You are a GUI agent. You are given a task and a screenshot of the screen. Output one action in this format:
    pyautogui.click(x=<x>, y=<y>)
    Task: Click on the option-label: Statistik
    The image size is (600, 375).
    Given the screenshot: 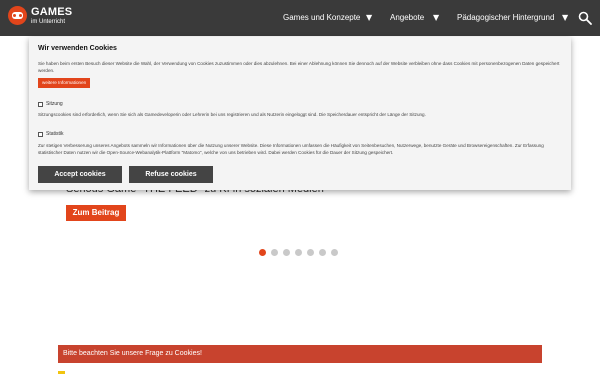 What is the action you would take?
    pyautogui.click(x=55, y=134)
    